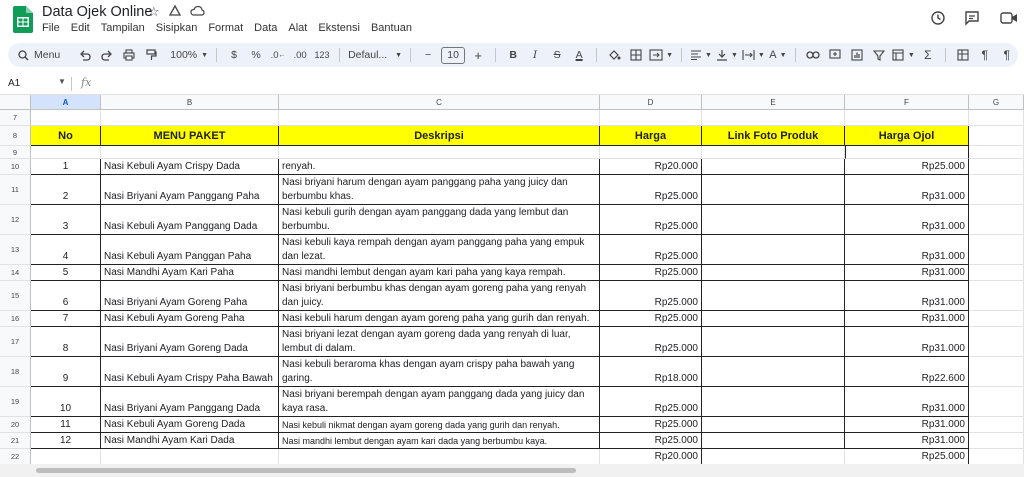 Image resolution: width=1024 pixels, height=477 pixels. Describe the element at coordinates (513, 55) in the screenshot. I see `bold-button: B` at that location.